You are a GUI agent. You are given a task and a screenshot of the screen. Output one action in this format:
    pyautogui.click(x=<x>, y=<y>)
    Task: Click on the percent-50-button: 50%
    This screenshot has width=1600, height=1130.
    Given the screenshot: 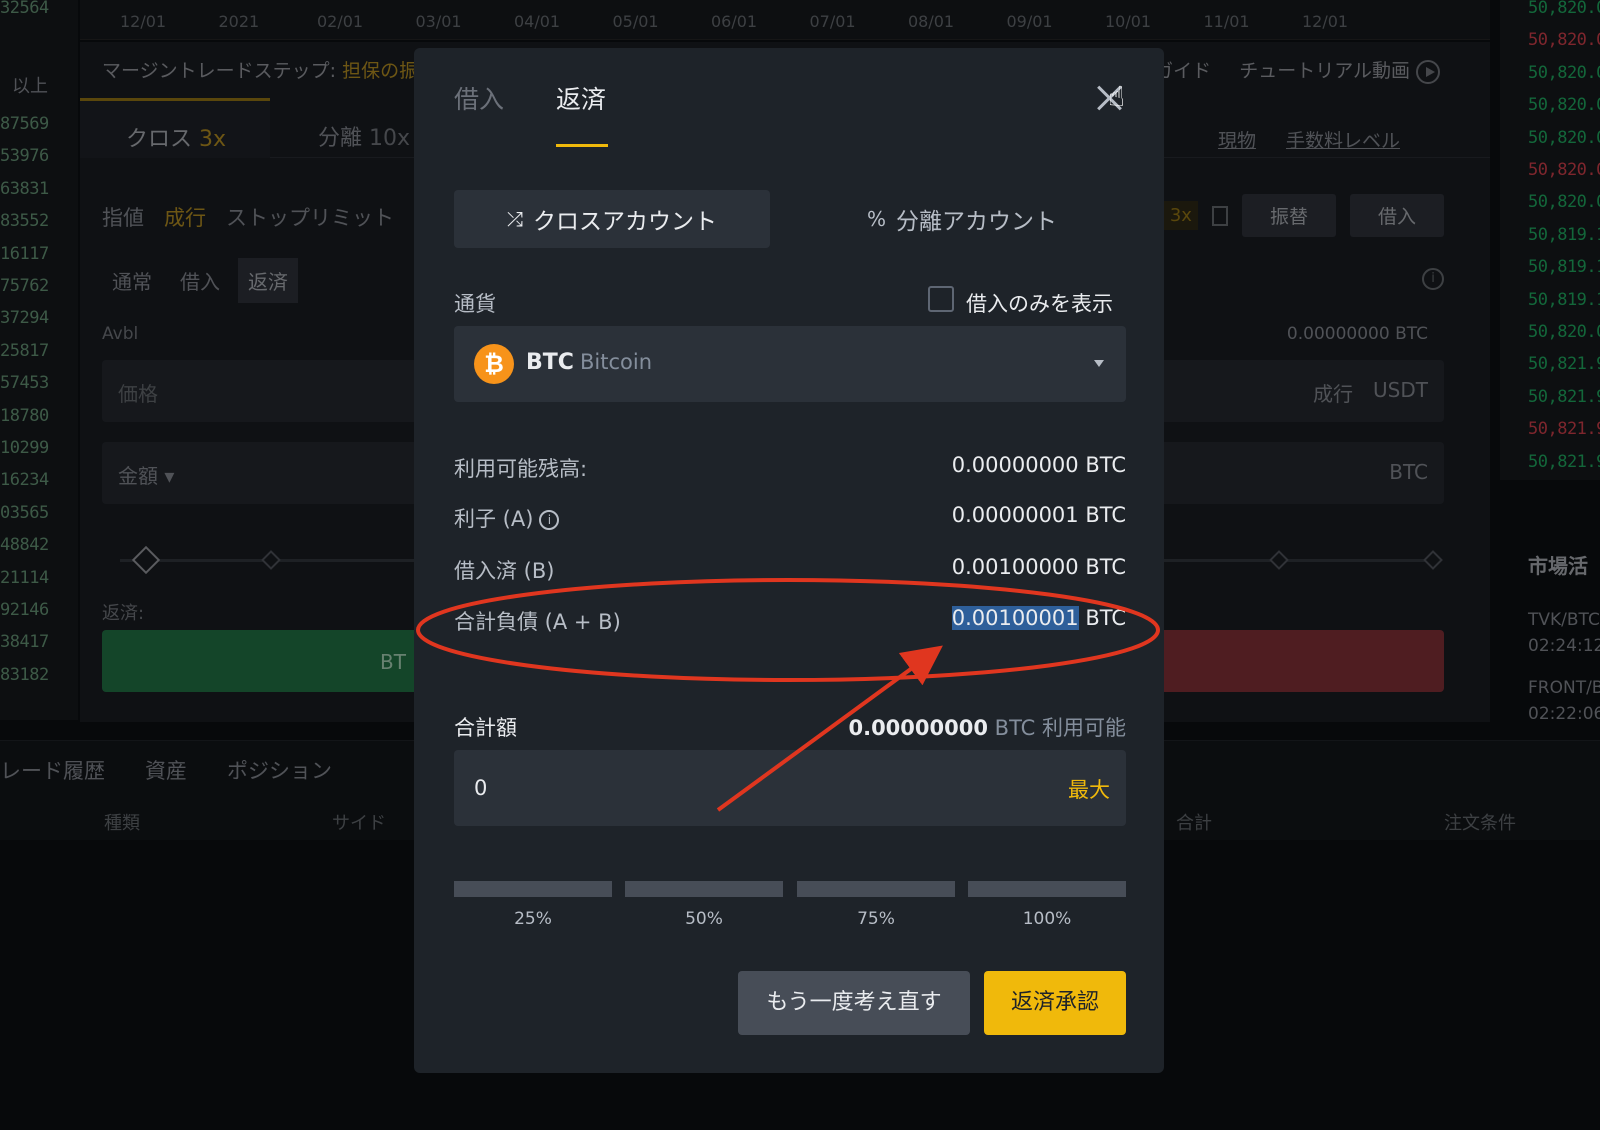 What is the action you would take?
    pyautogui.click(x=704, y=905)
    